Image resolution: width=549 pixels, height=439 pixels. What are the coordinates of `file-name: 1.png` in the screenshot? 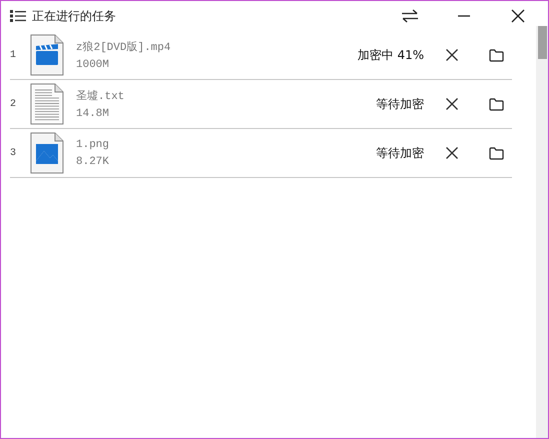 It's located at (93, 144).